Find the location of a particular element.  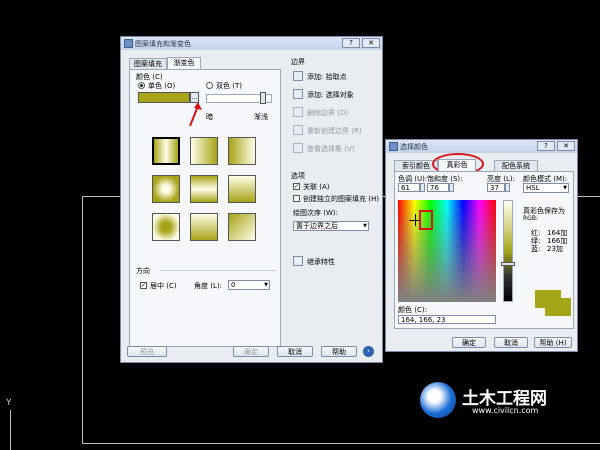

watermark-logo-icon is located at coordinates (438, 400).